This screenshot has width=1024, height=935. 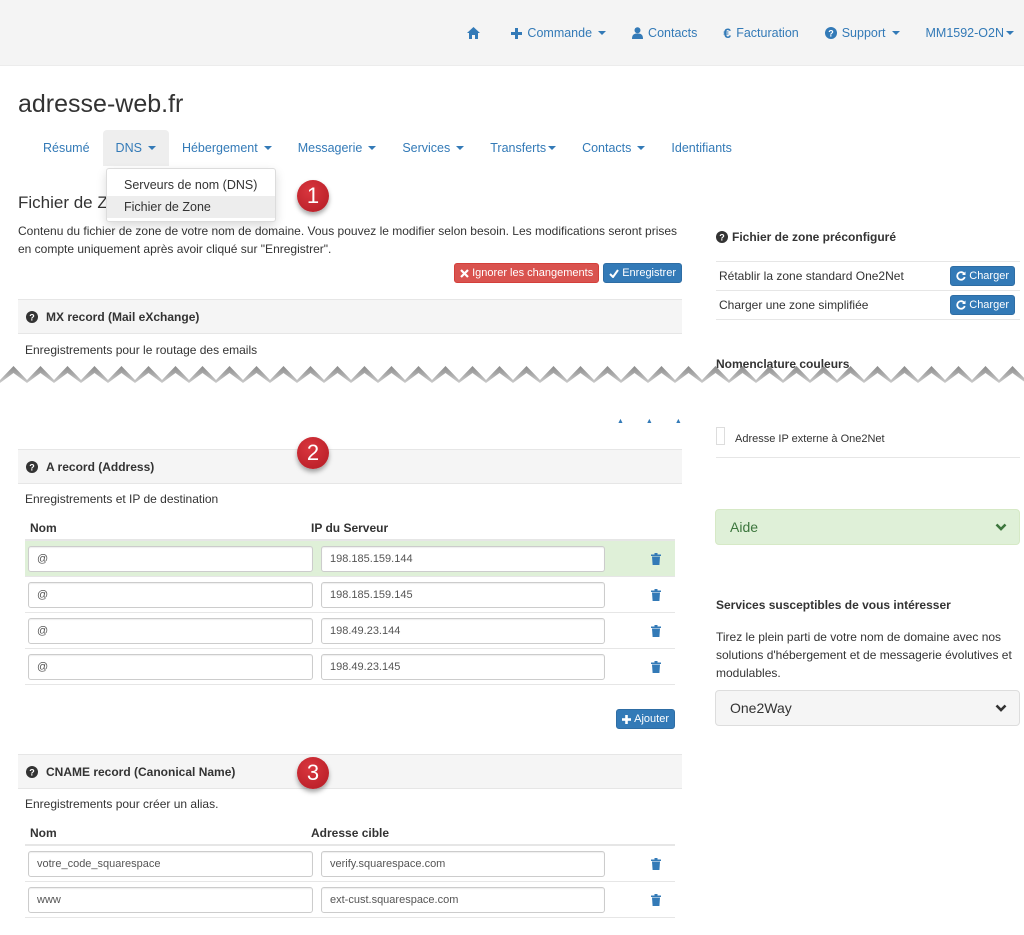 I want to click on tab-label: Identifiants, so click(x=701, y=148).